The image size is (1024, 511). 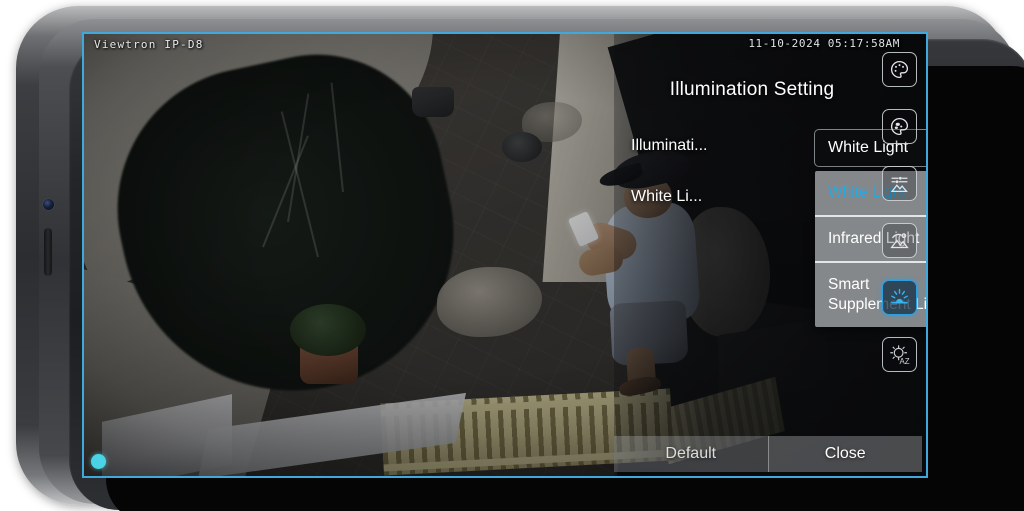 I want to click on settings-toolbar: AZ, so click(x=899, y=212).